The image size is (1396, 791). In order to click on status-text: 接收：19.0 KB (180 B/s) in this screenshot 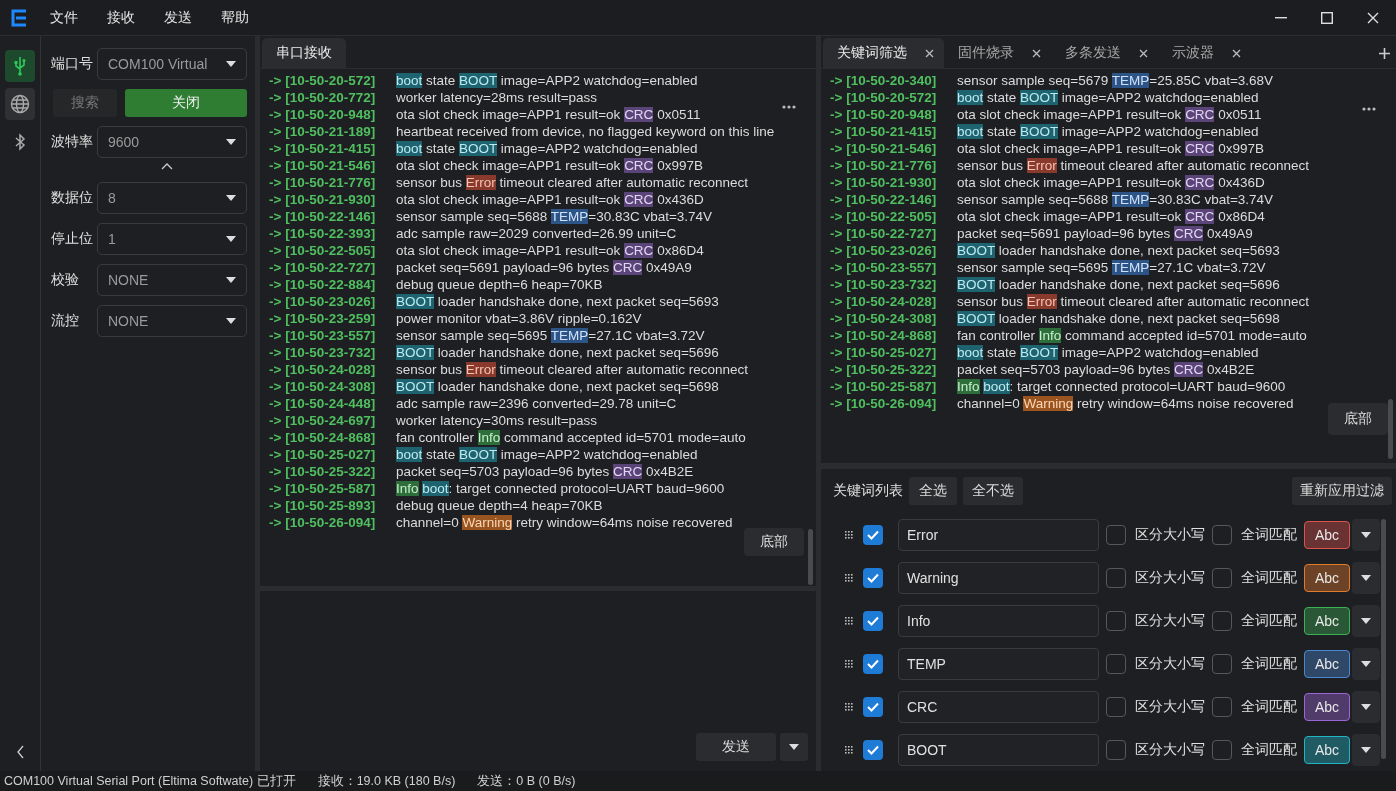, I will do `click(386, 781)`.